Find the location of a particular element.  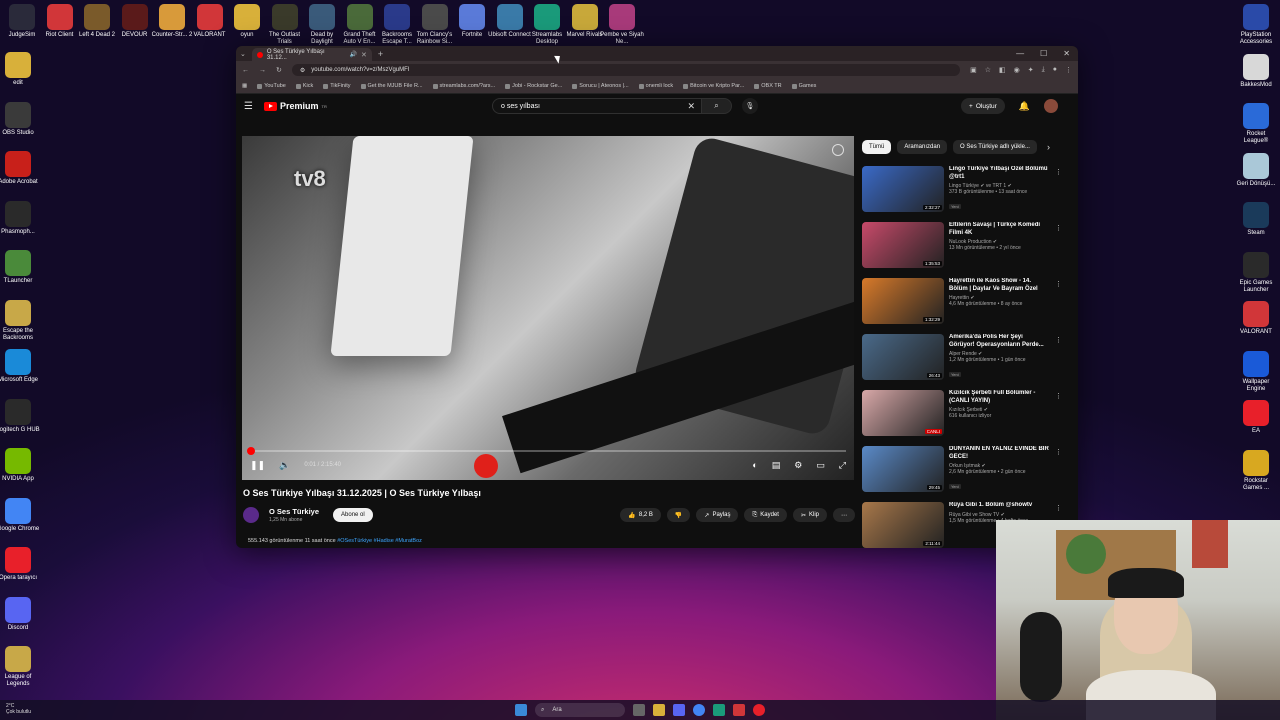

subtitles-icon: ▤ is located at coordinates (776, 465).